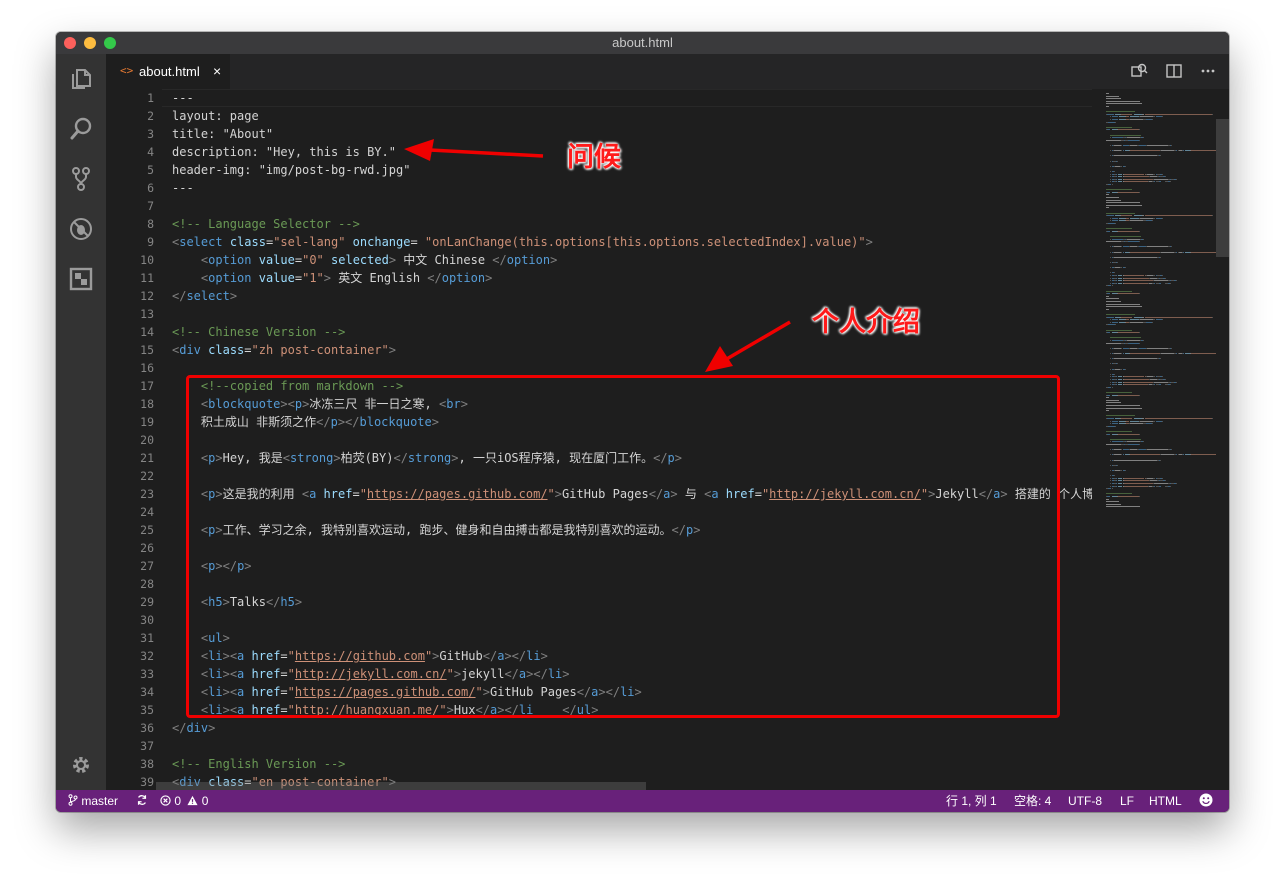  What do you see at coordinates (81, 279) in the screenshot?
I see `extensions-icon` at bounding box center [81, 279].